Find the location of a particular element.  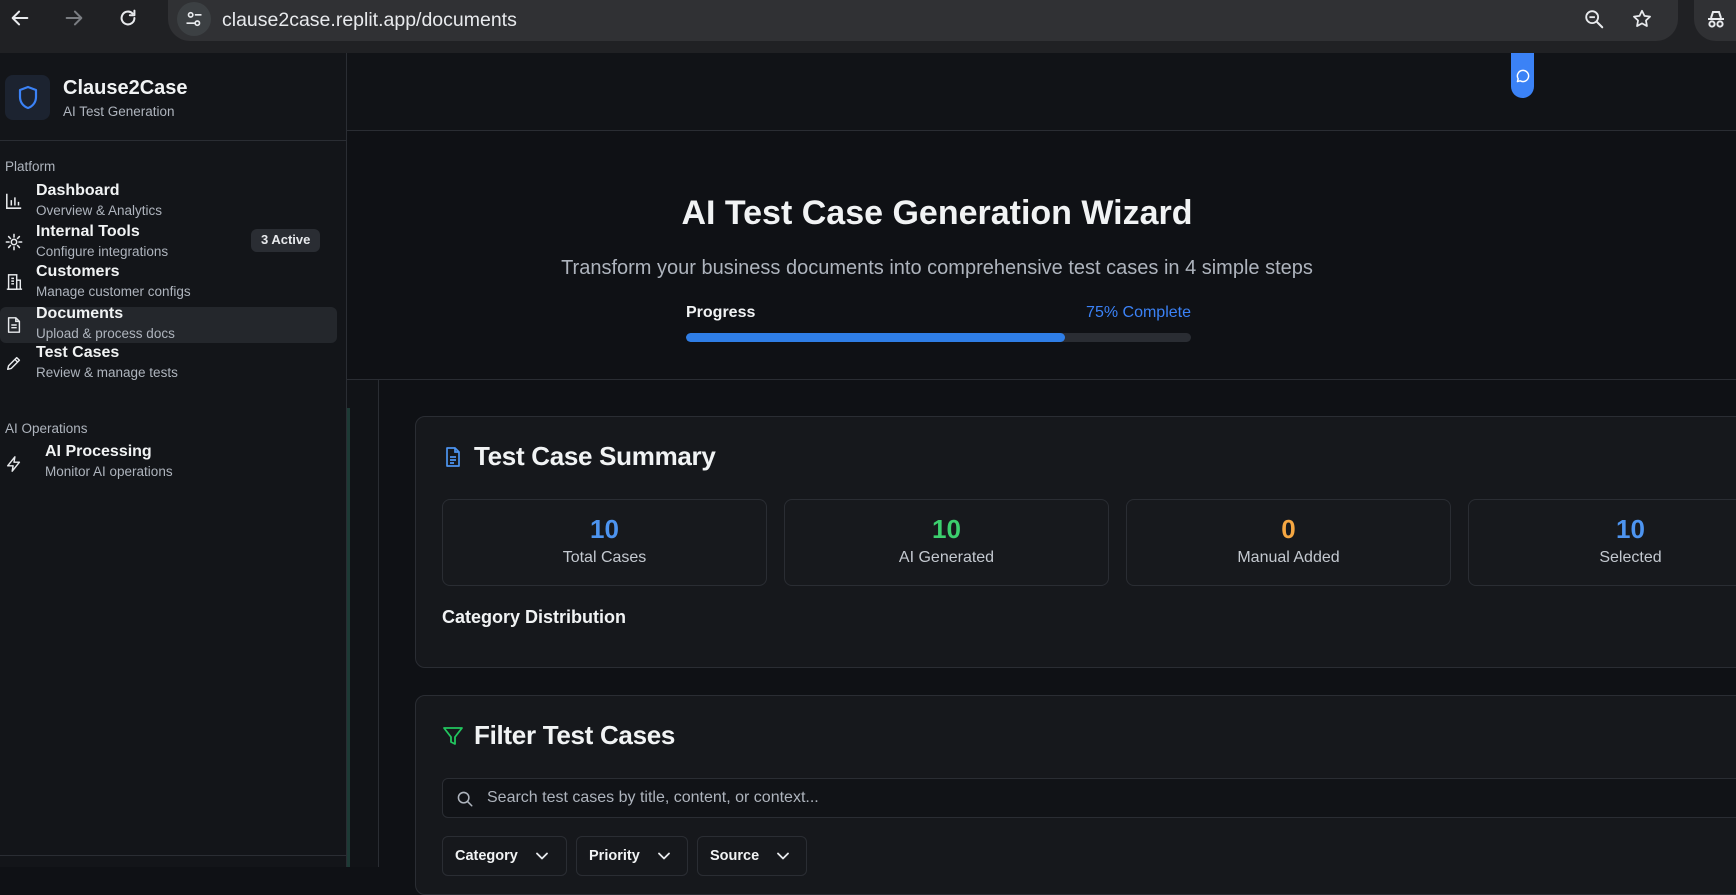

gear-icon is located at coordinates (14, 242).